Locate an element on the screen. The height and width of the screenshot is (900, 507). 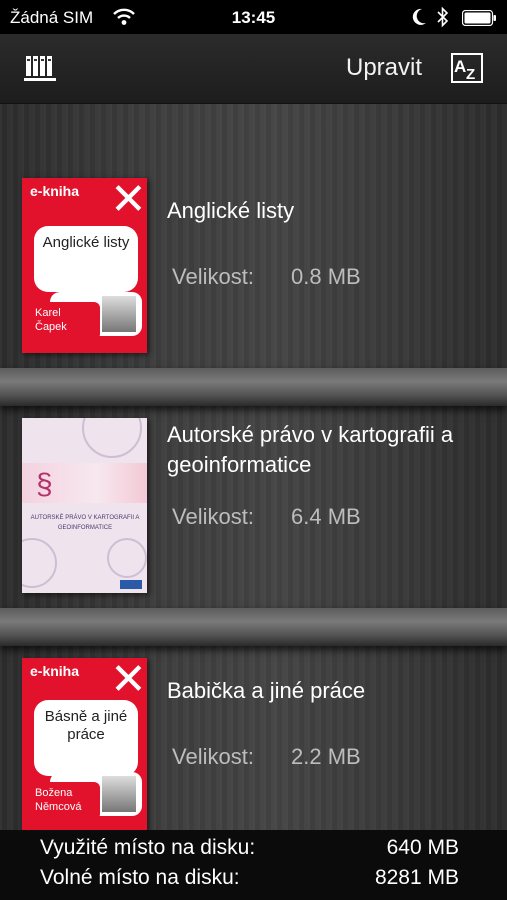
book-title: Anglické listy is located at coordinates (231, 210).